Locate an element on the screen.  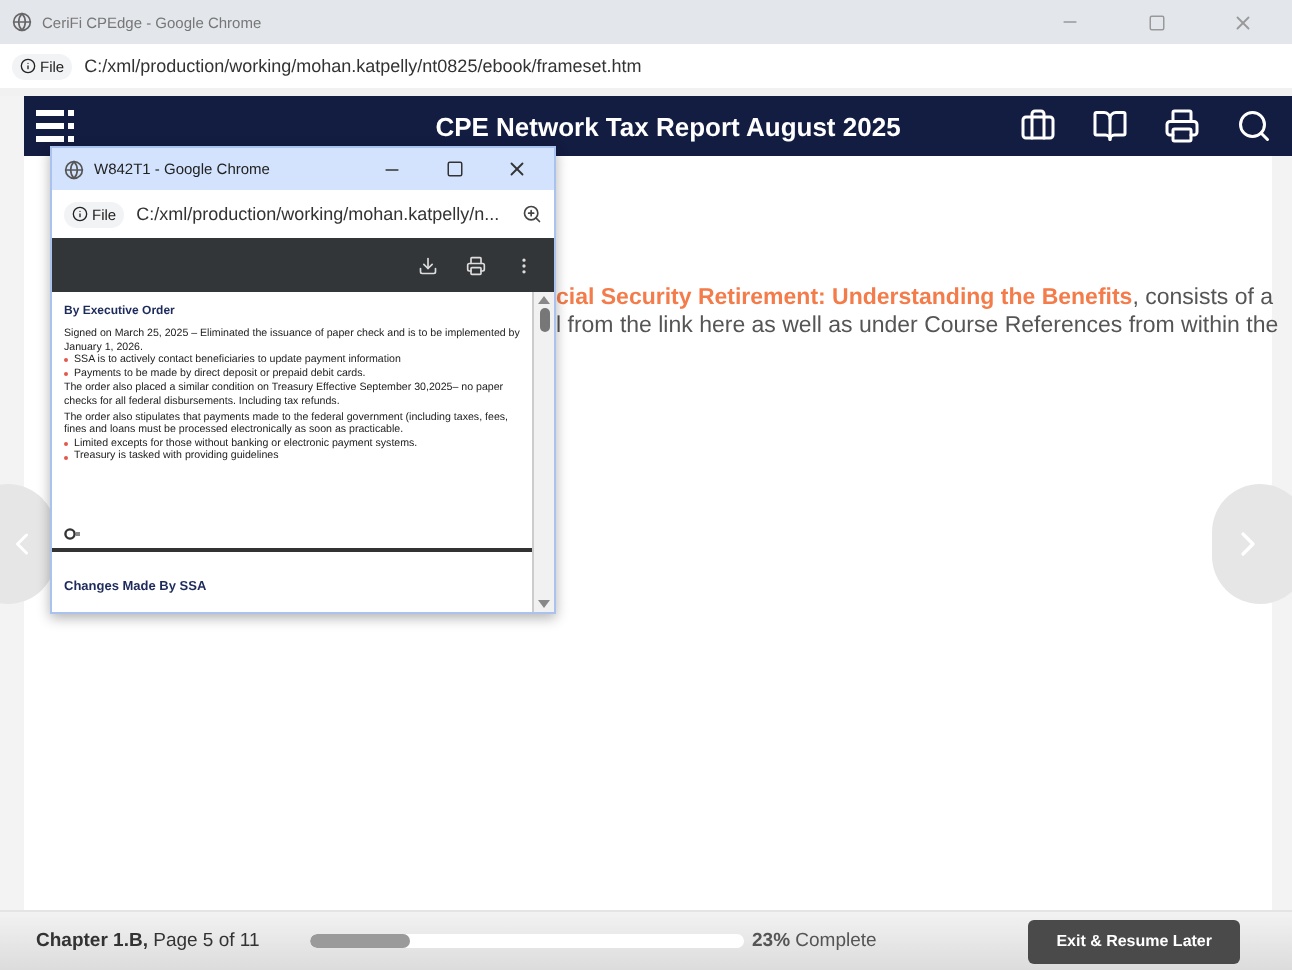
download-icon is located at coordinates (428, 265).